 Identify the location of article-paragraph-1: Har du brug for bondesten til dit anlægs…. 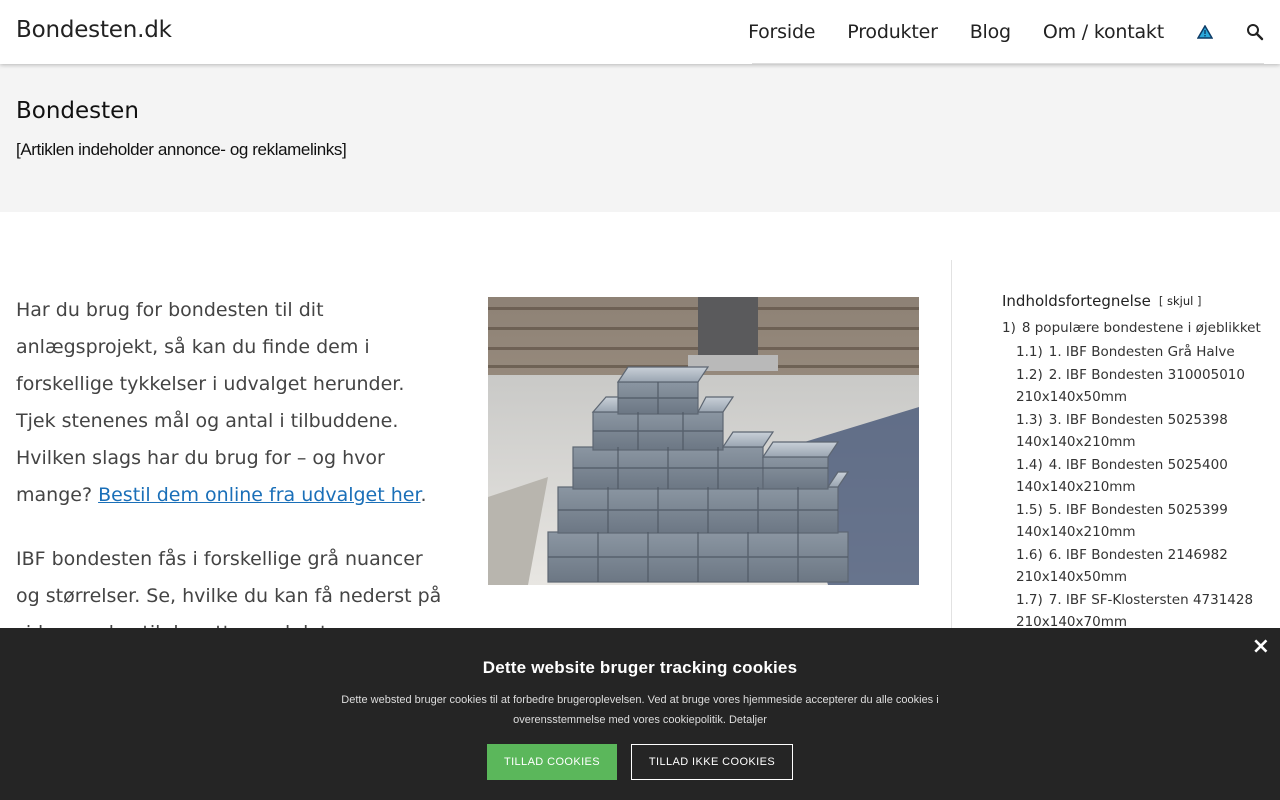
(231, 403).